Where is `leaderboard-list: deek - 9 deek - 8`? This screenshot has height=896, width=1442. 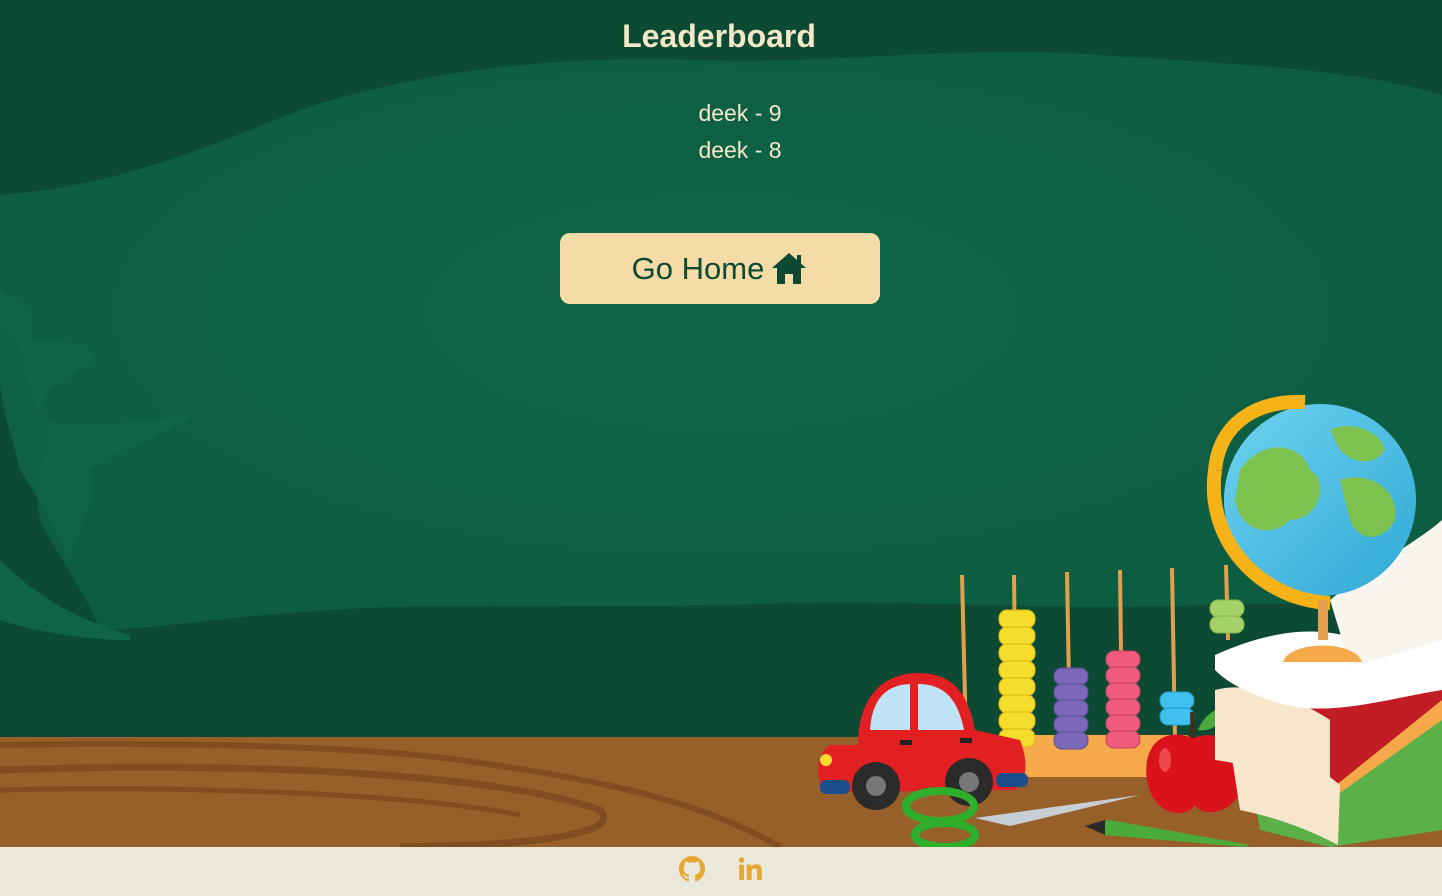 leaderboard-list: deek - 9 deek - 8 is located at coordinates (721, 132).